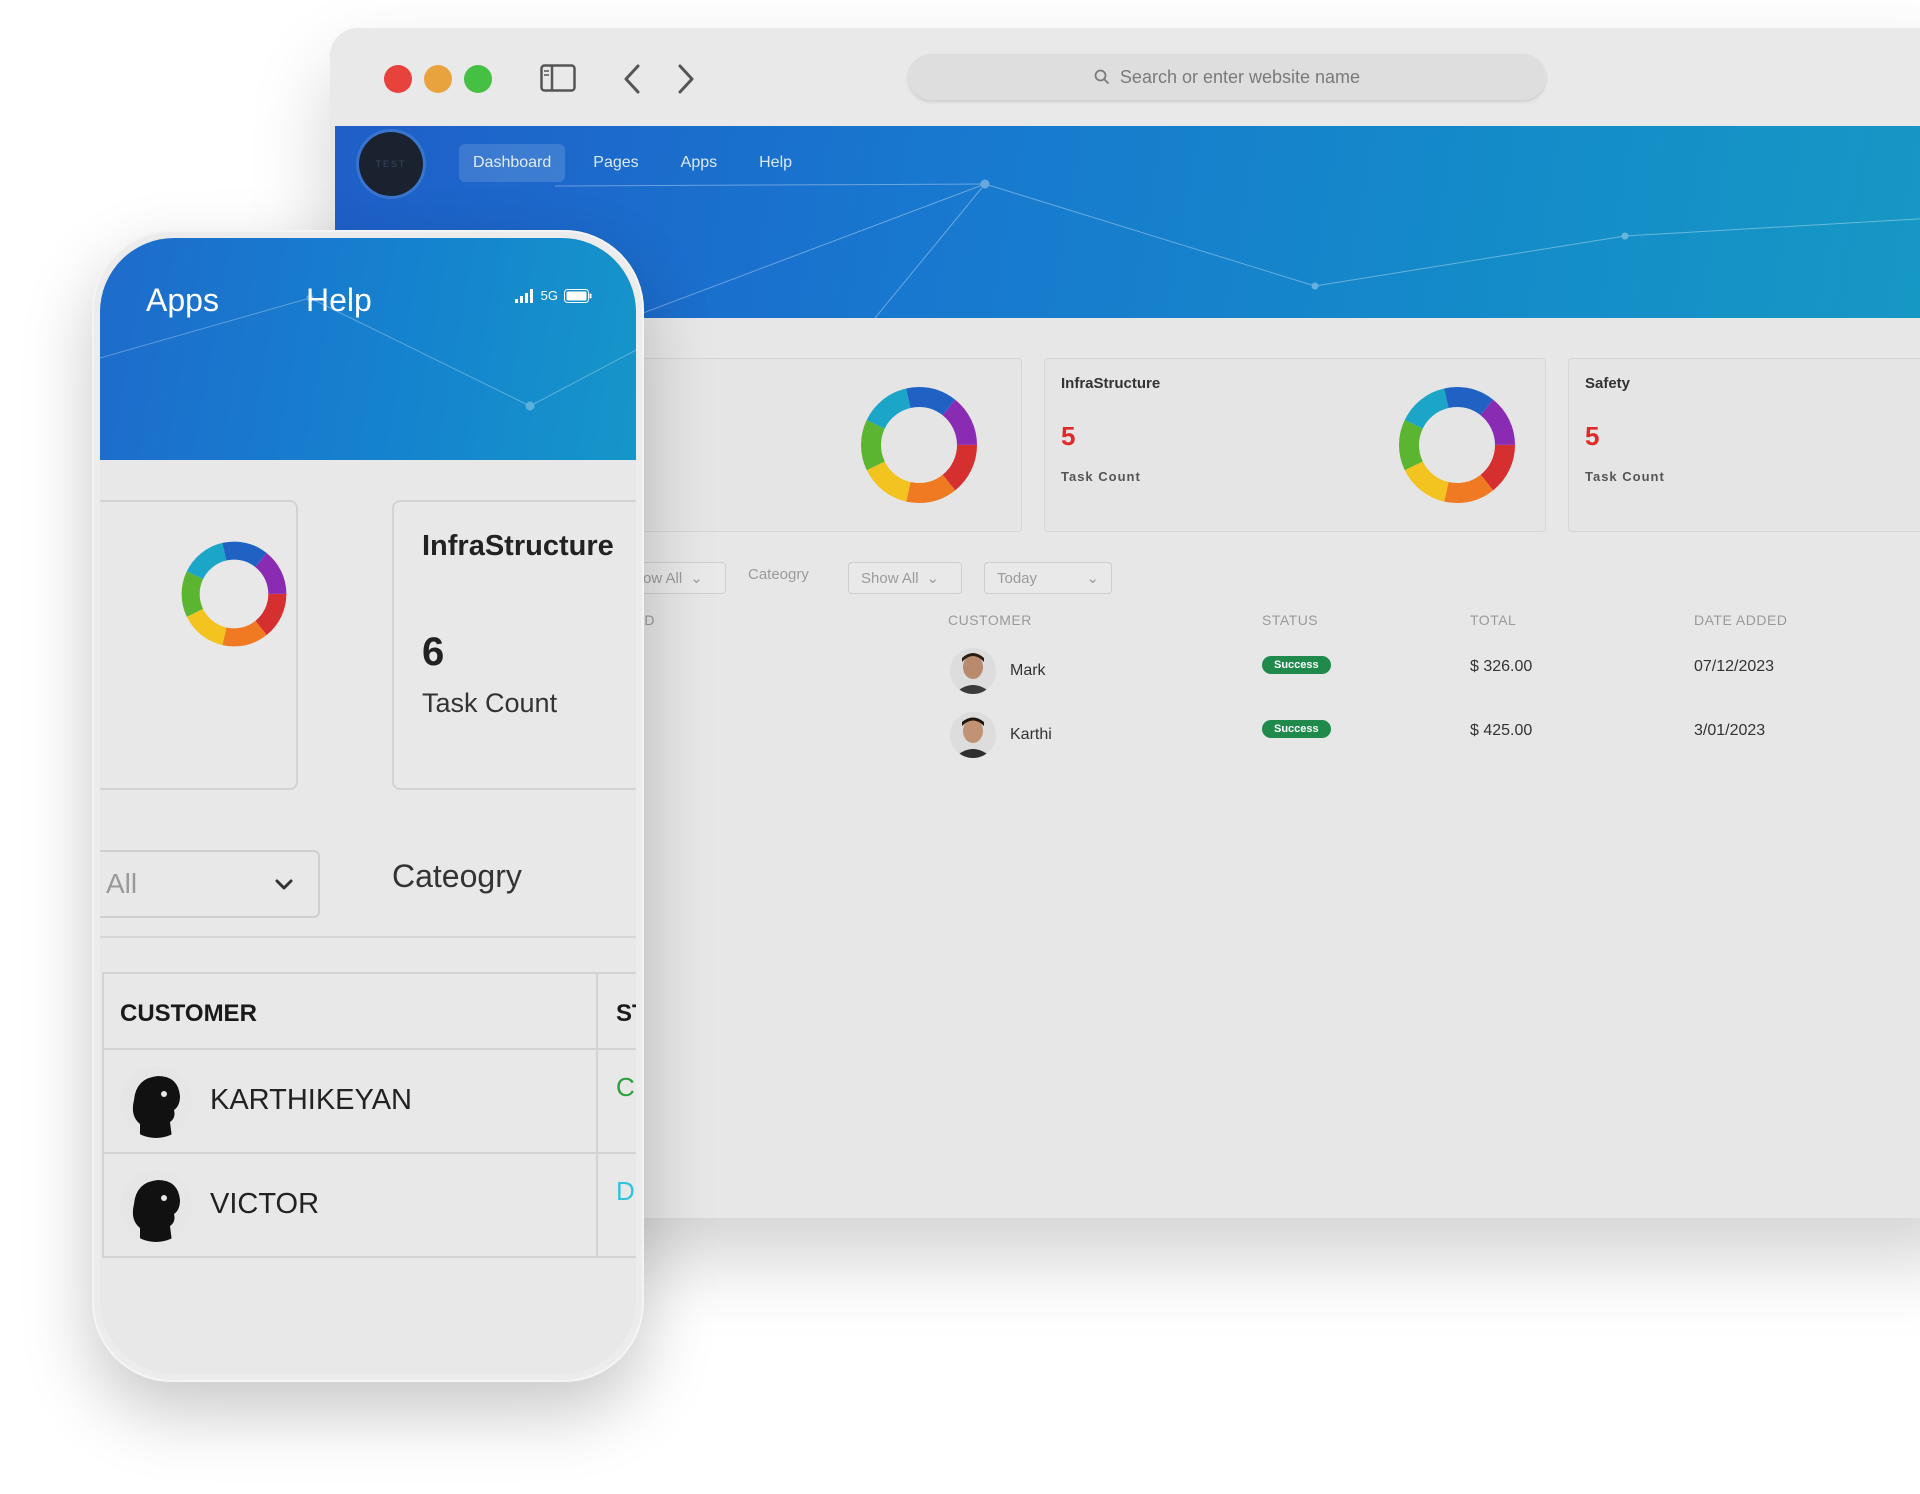 Image resolution: width=1920 pixels, height=1494 pixels. I want to click on search-icon, so click(1102, 77).